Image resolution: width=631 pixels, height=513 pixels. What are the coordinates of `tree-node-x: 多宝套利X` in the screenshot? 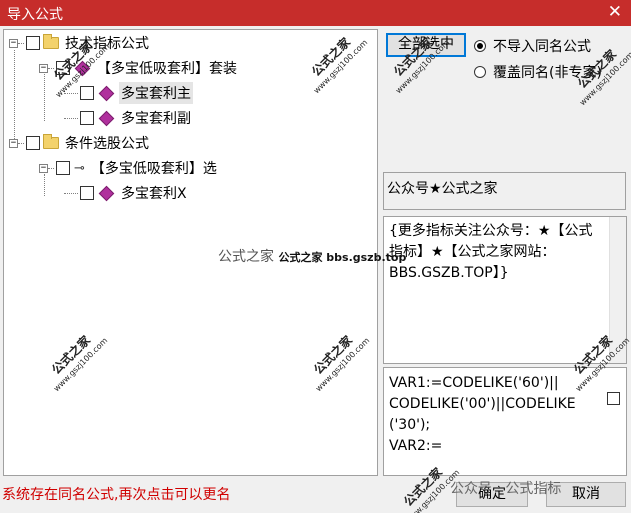 It's located at (126, 193).